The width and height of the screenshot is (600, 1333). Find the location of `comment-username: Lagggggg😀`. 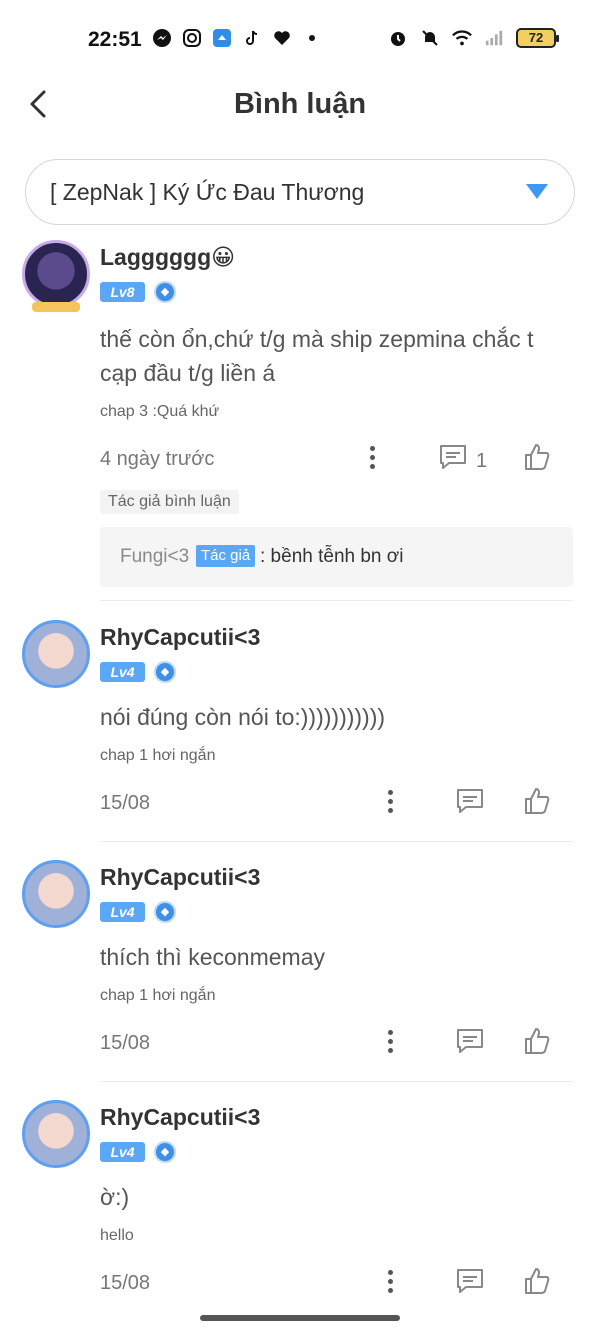

comment-username: Lagggggg😀 is located at coordinates (167, 257).